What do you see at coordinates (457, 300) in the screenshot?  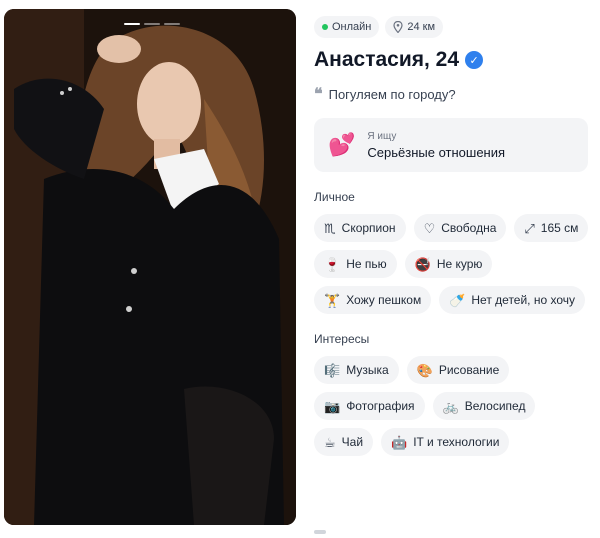 I see `baby-bottle-icon: 🍼` at bounding box center [457, 300].